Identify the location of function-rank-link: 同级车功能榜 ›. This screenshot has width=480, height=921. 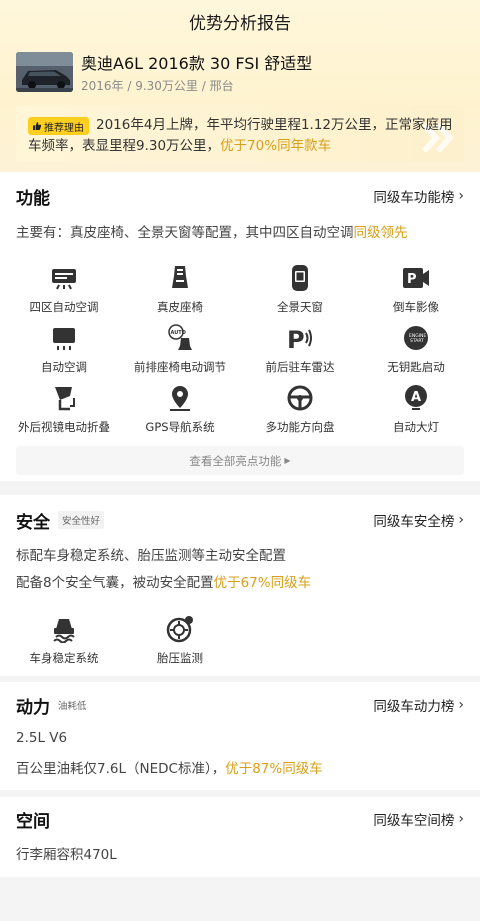
(418, 196).